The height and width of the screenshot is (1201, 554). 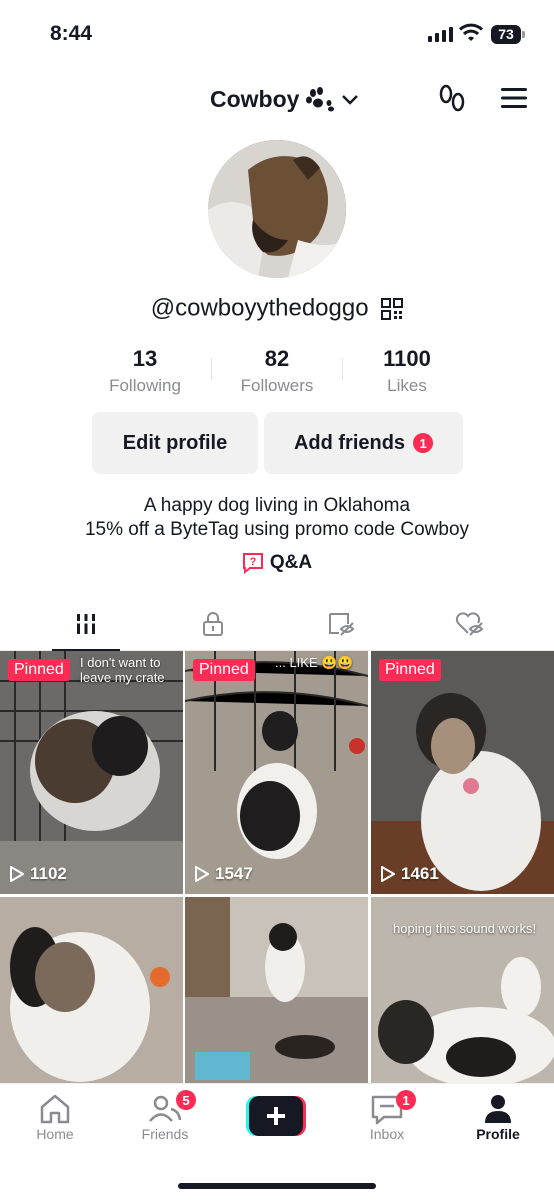 I want to click on home-indicator, so click(x=277, y=1186).